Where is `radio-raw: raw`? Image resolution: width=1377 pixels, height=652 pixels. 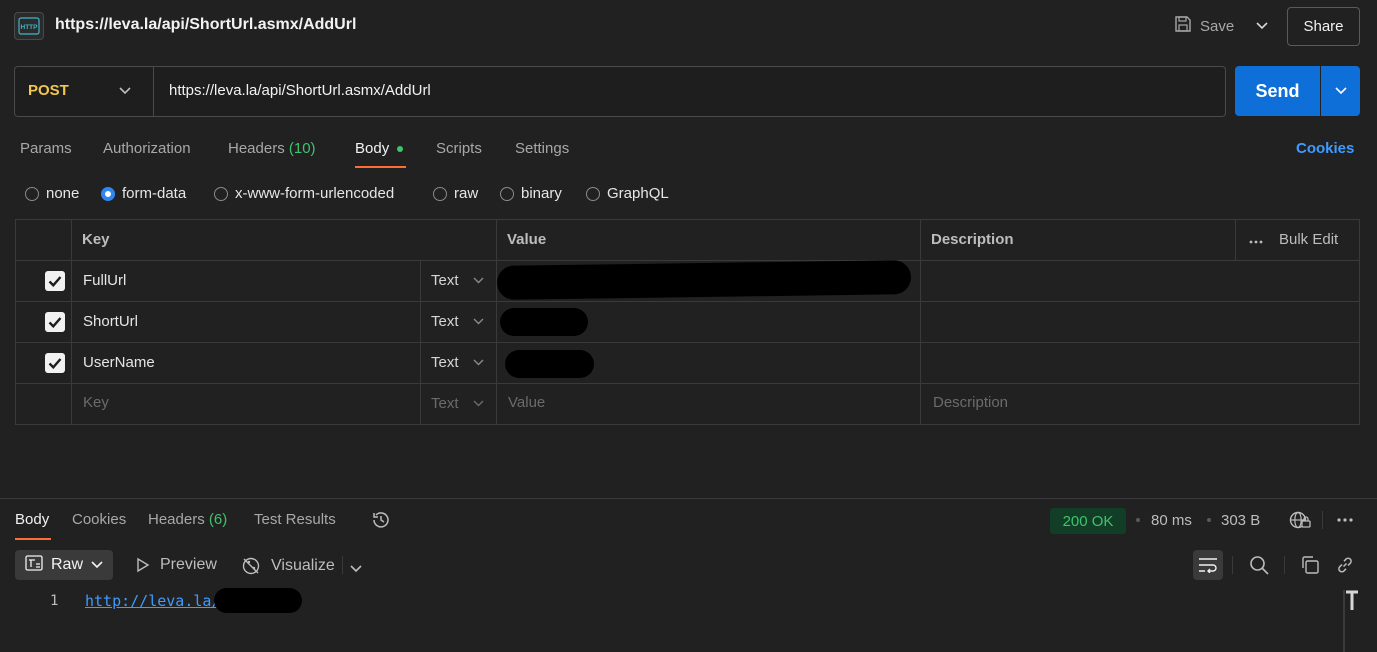
radio-raw: raw is located at coordinates (455, 193).